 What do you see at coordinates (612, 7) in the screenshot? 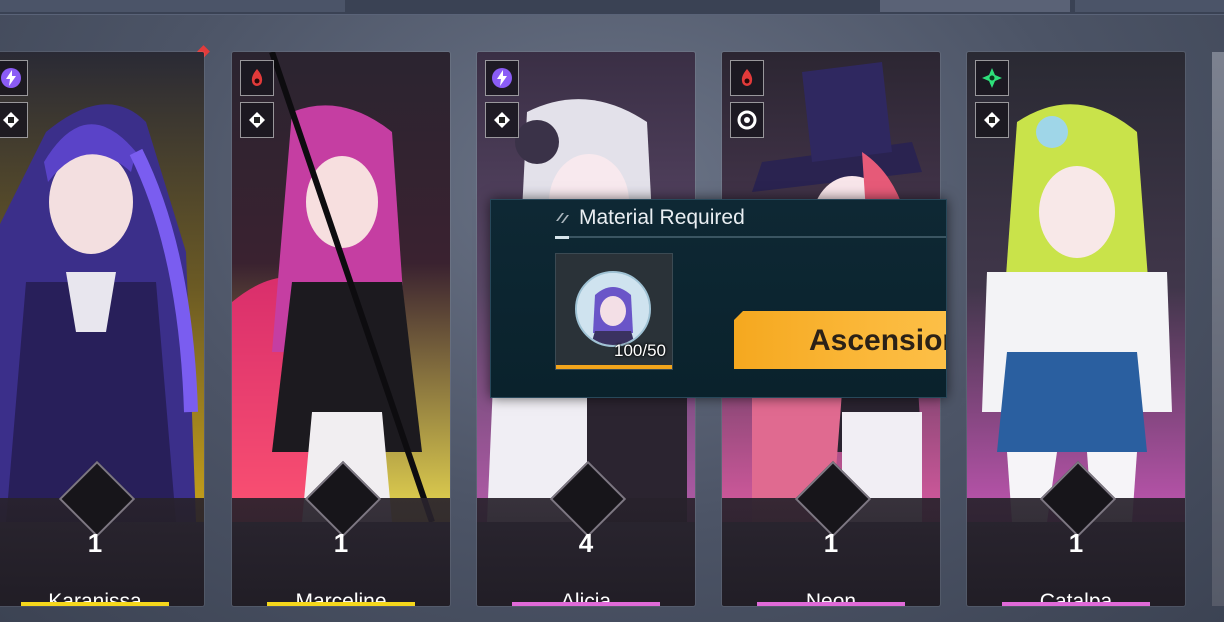
I see `top-tab-bar` at bounding box center [612, 7].